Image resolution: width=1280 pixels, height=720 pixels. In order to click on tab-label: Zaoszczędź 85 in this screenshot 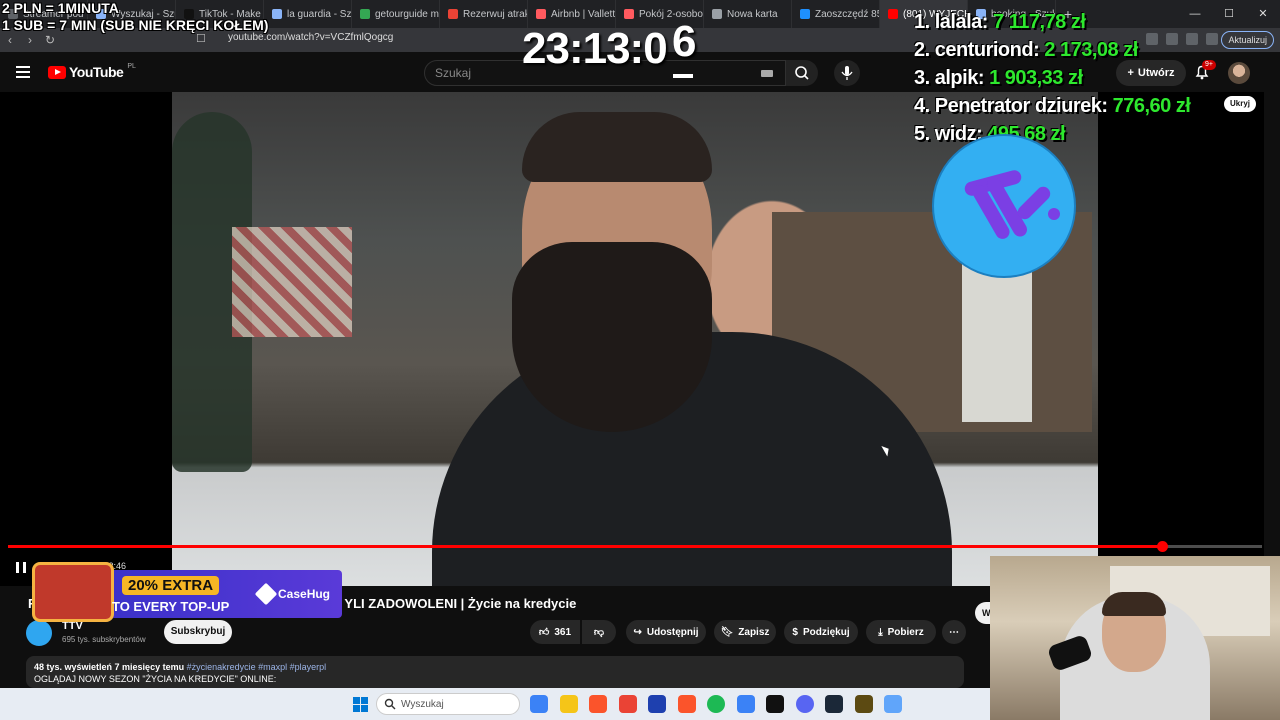, I will do `click(847, 14)`.